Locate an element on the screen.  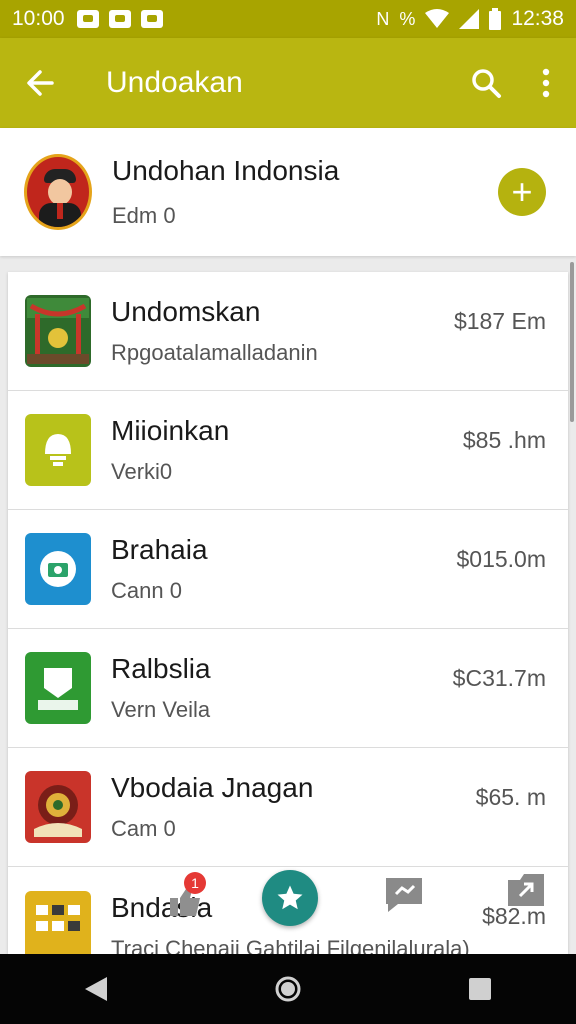
nav-back-button is located at coordinates (96, 989).